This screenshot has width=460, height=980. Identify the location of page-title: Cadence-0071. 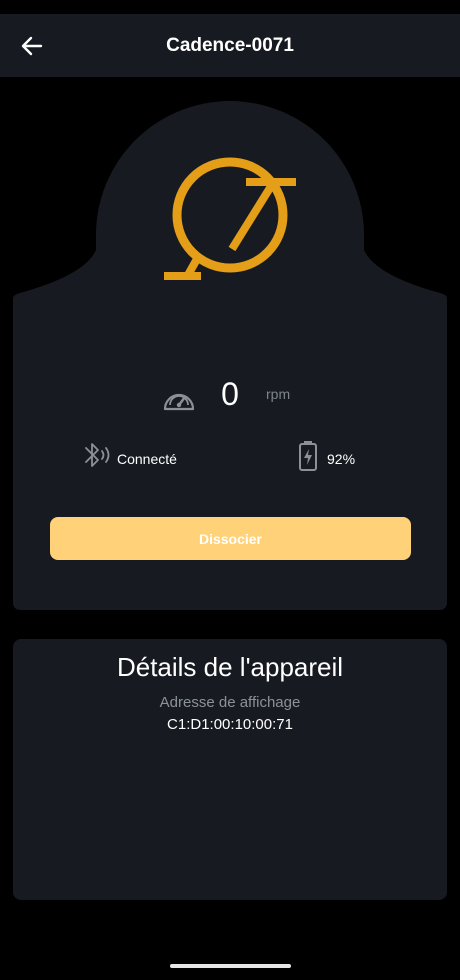
(230, 45).